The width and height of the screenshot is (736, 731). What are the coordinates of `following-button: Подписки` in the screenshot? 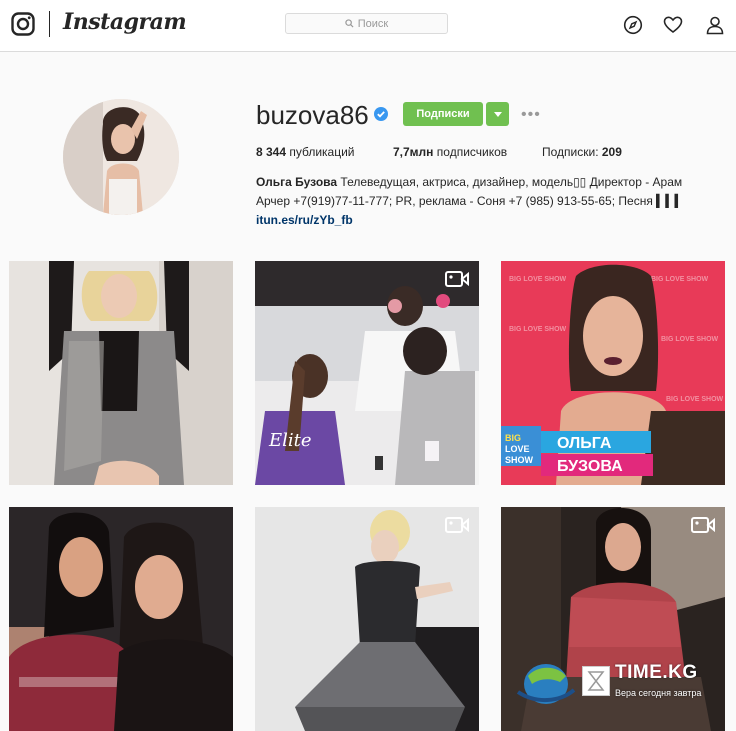 It's located at (443, 114).